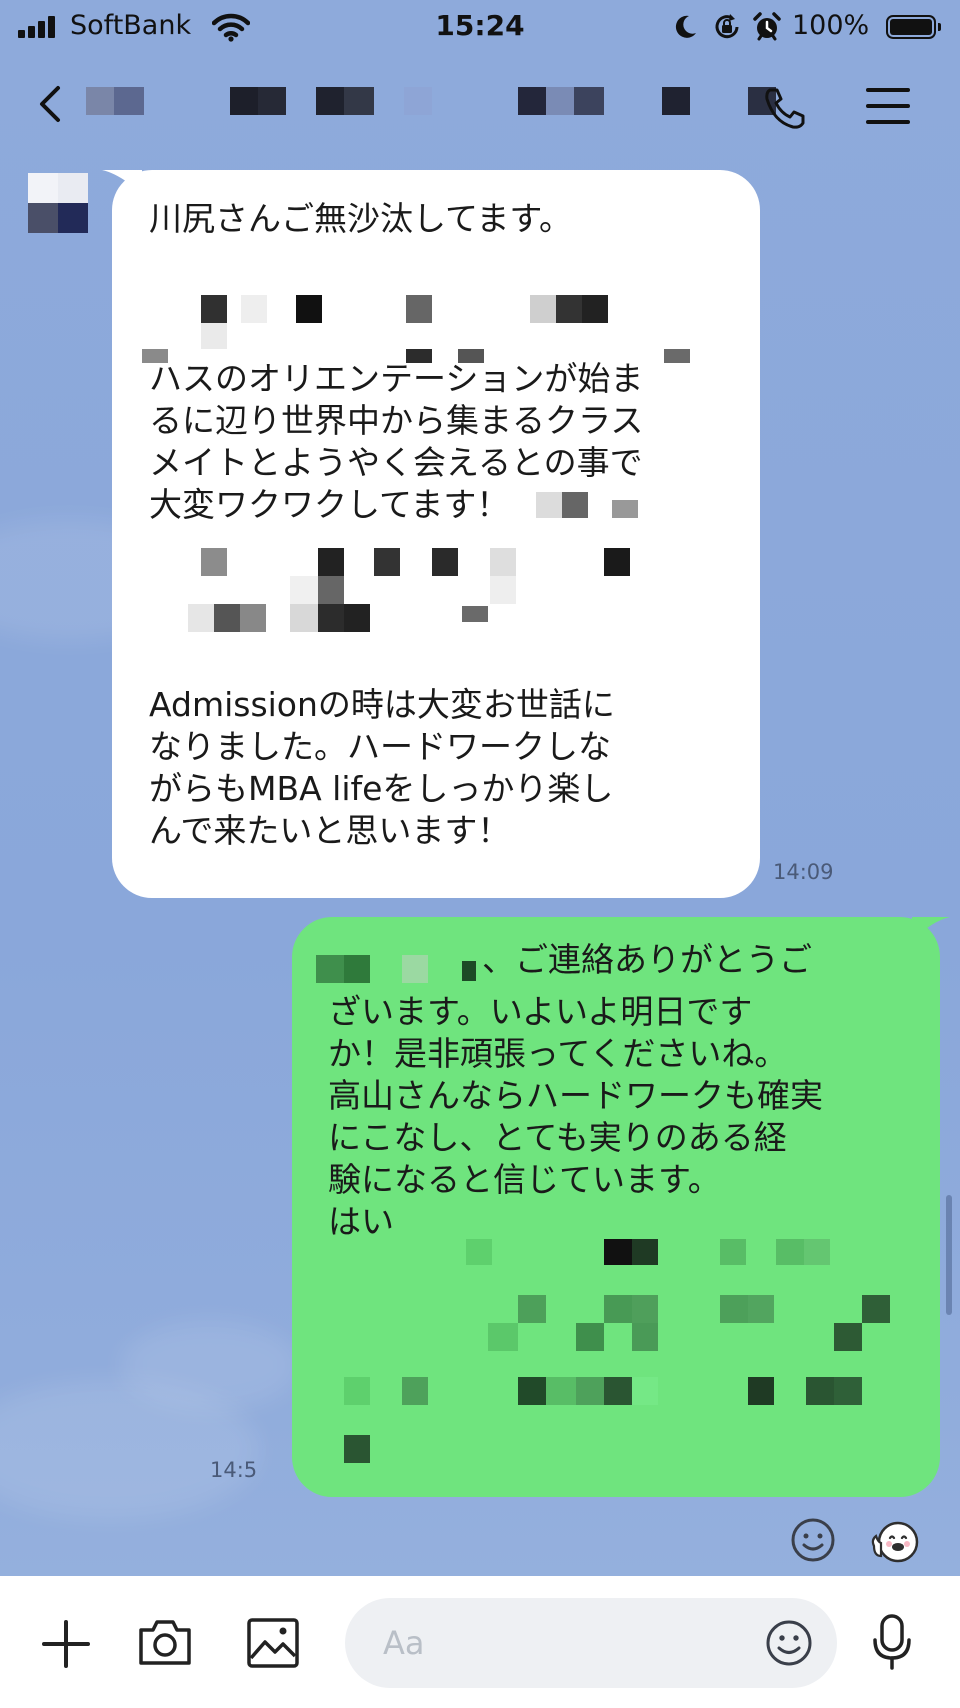 The width and height of the screenshot is (960, 1708). What do you see at coordinates (165, 1642) in the screenshot?
I see `camera-icon` at bounding box center [165, 1642].